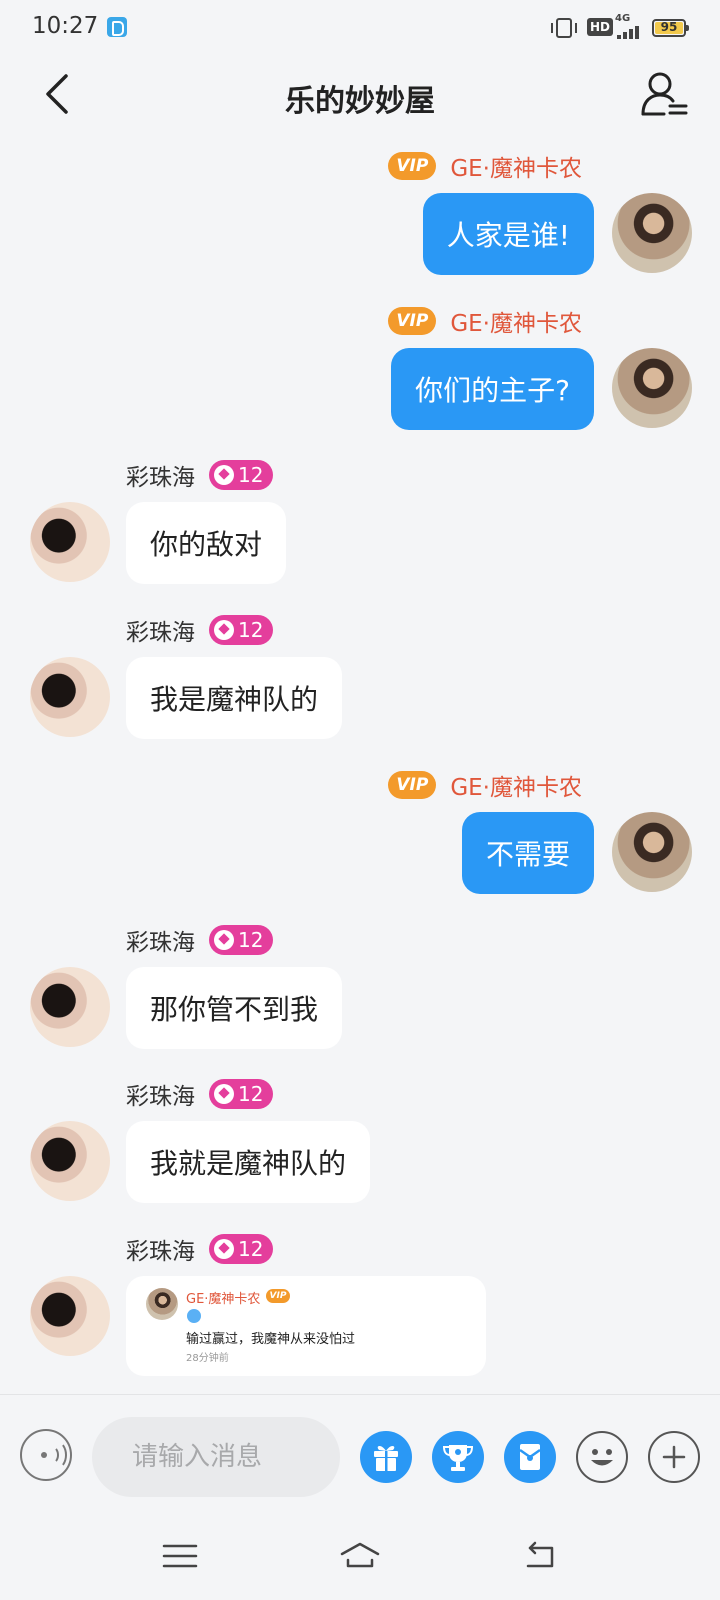  I want to click on more-button, so click(674, 1457).